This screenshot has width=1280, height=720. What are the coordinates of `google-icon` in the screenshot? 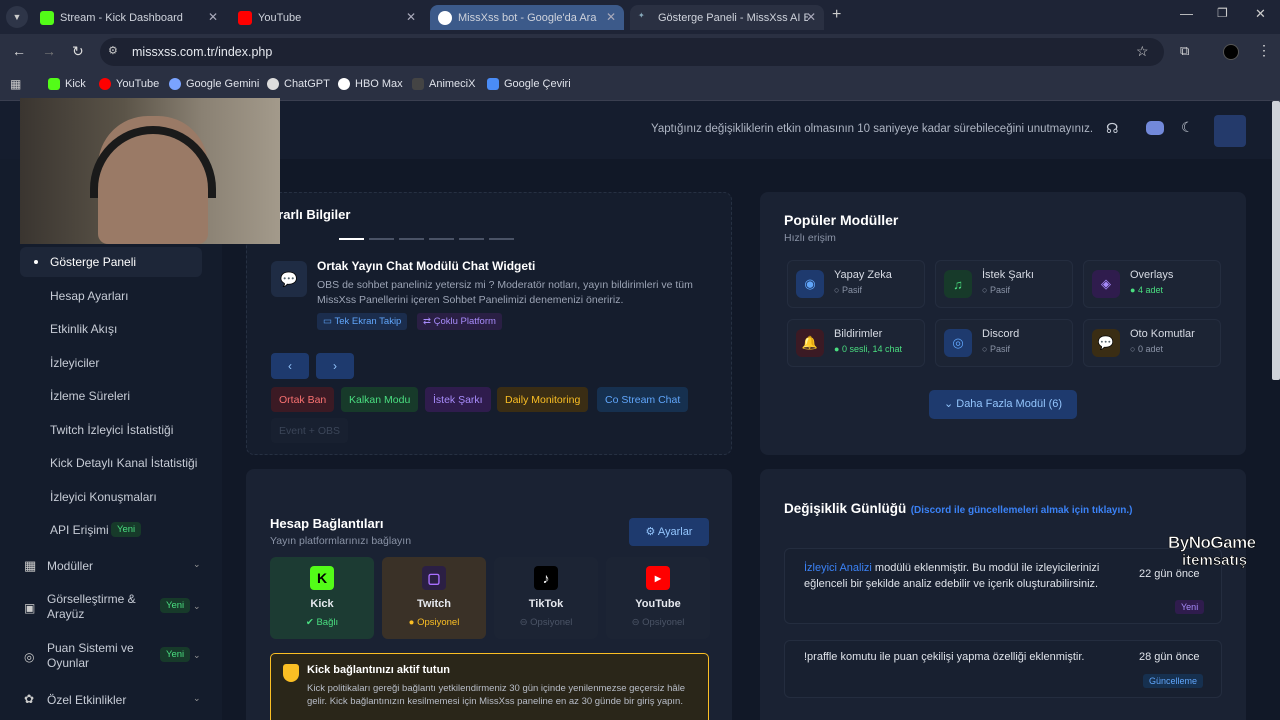 It's located at (445, 17).